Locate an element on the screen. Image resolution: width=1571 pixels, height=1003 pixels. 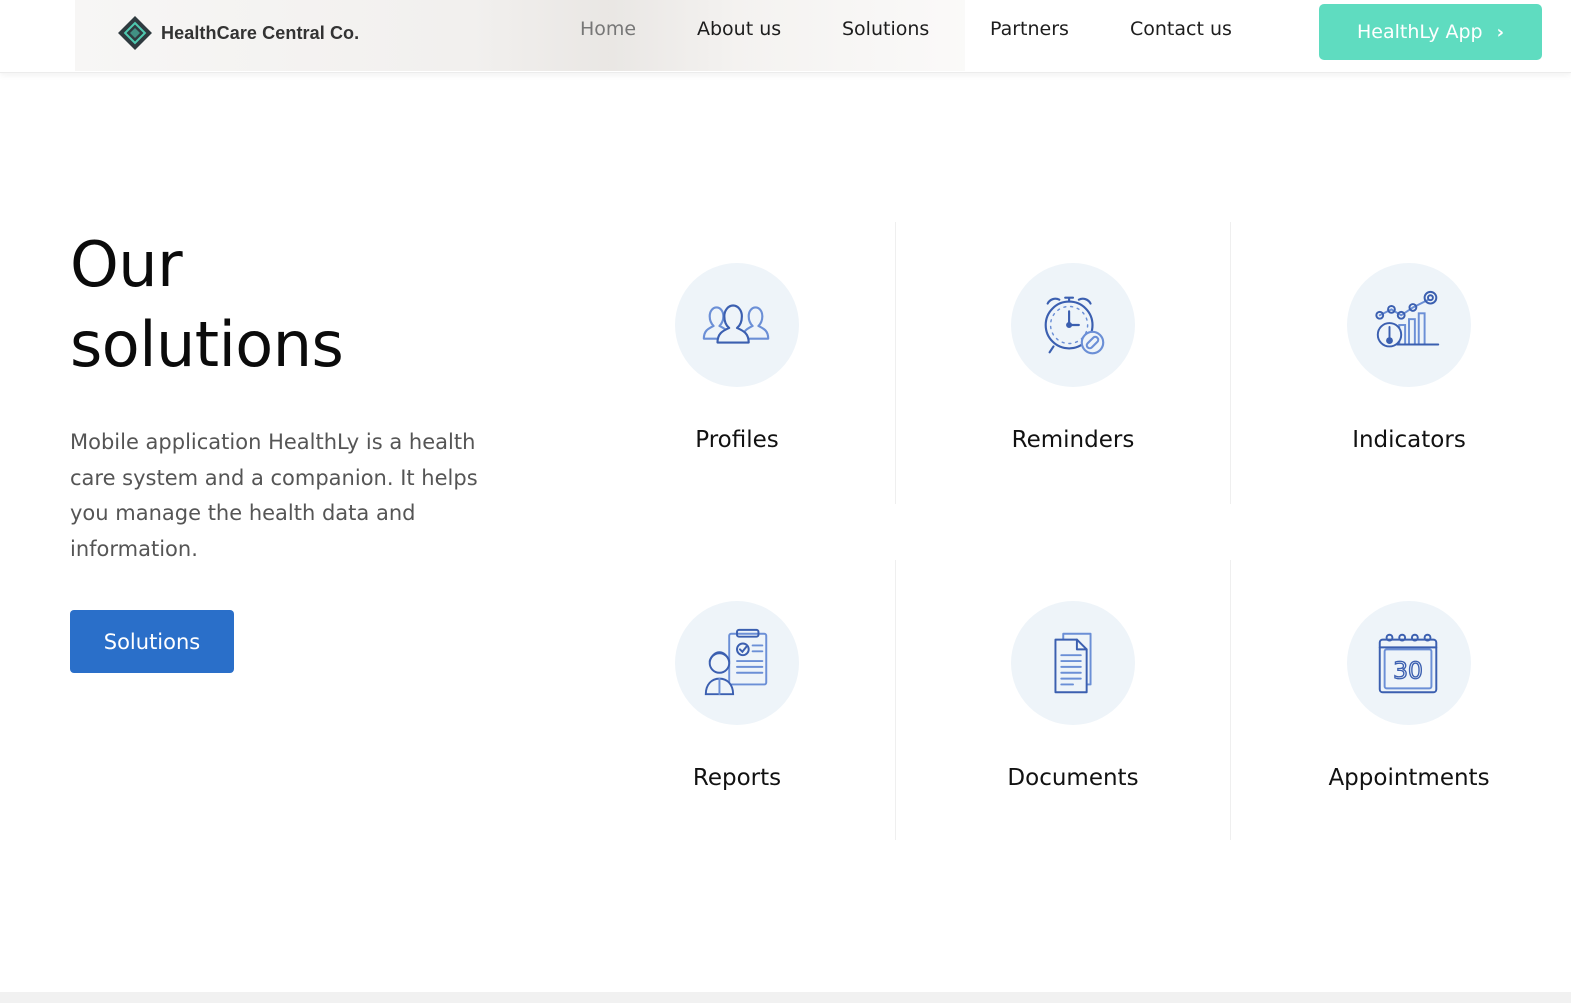
nav-item-about-us: About us is located at coordinates (739, 29).